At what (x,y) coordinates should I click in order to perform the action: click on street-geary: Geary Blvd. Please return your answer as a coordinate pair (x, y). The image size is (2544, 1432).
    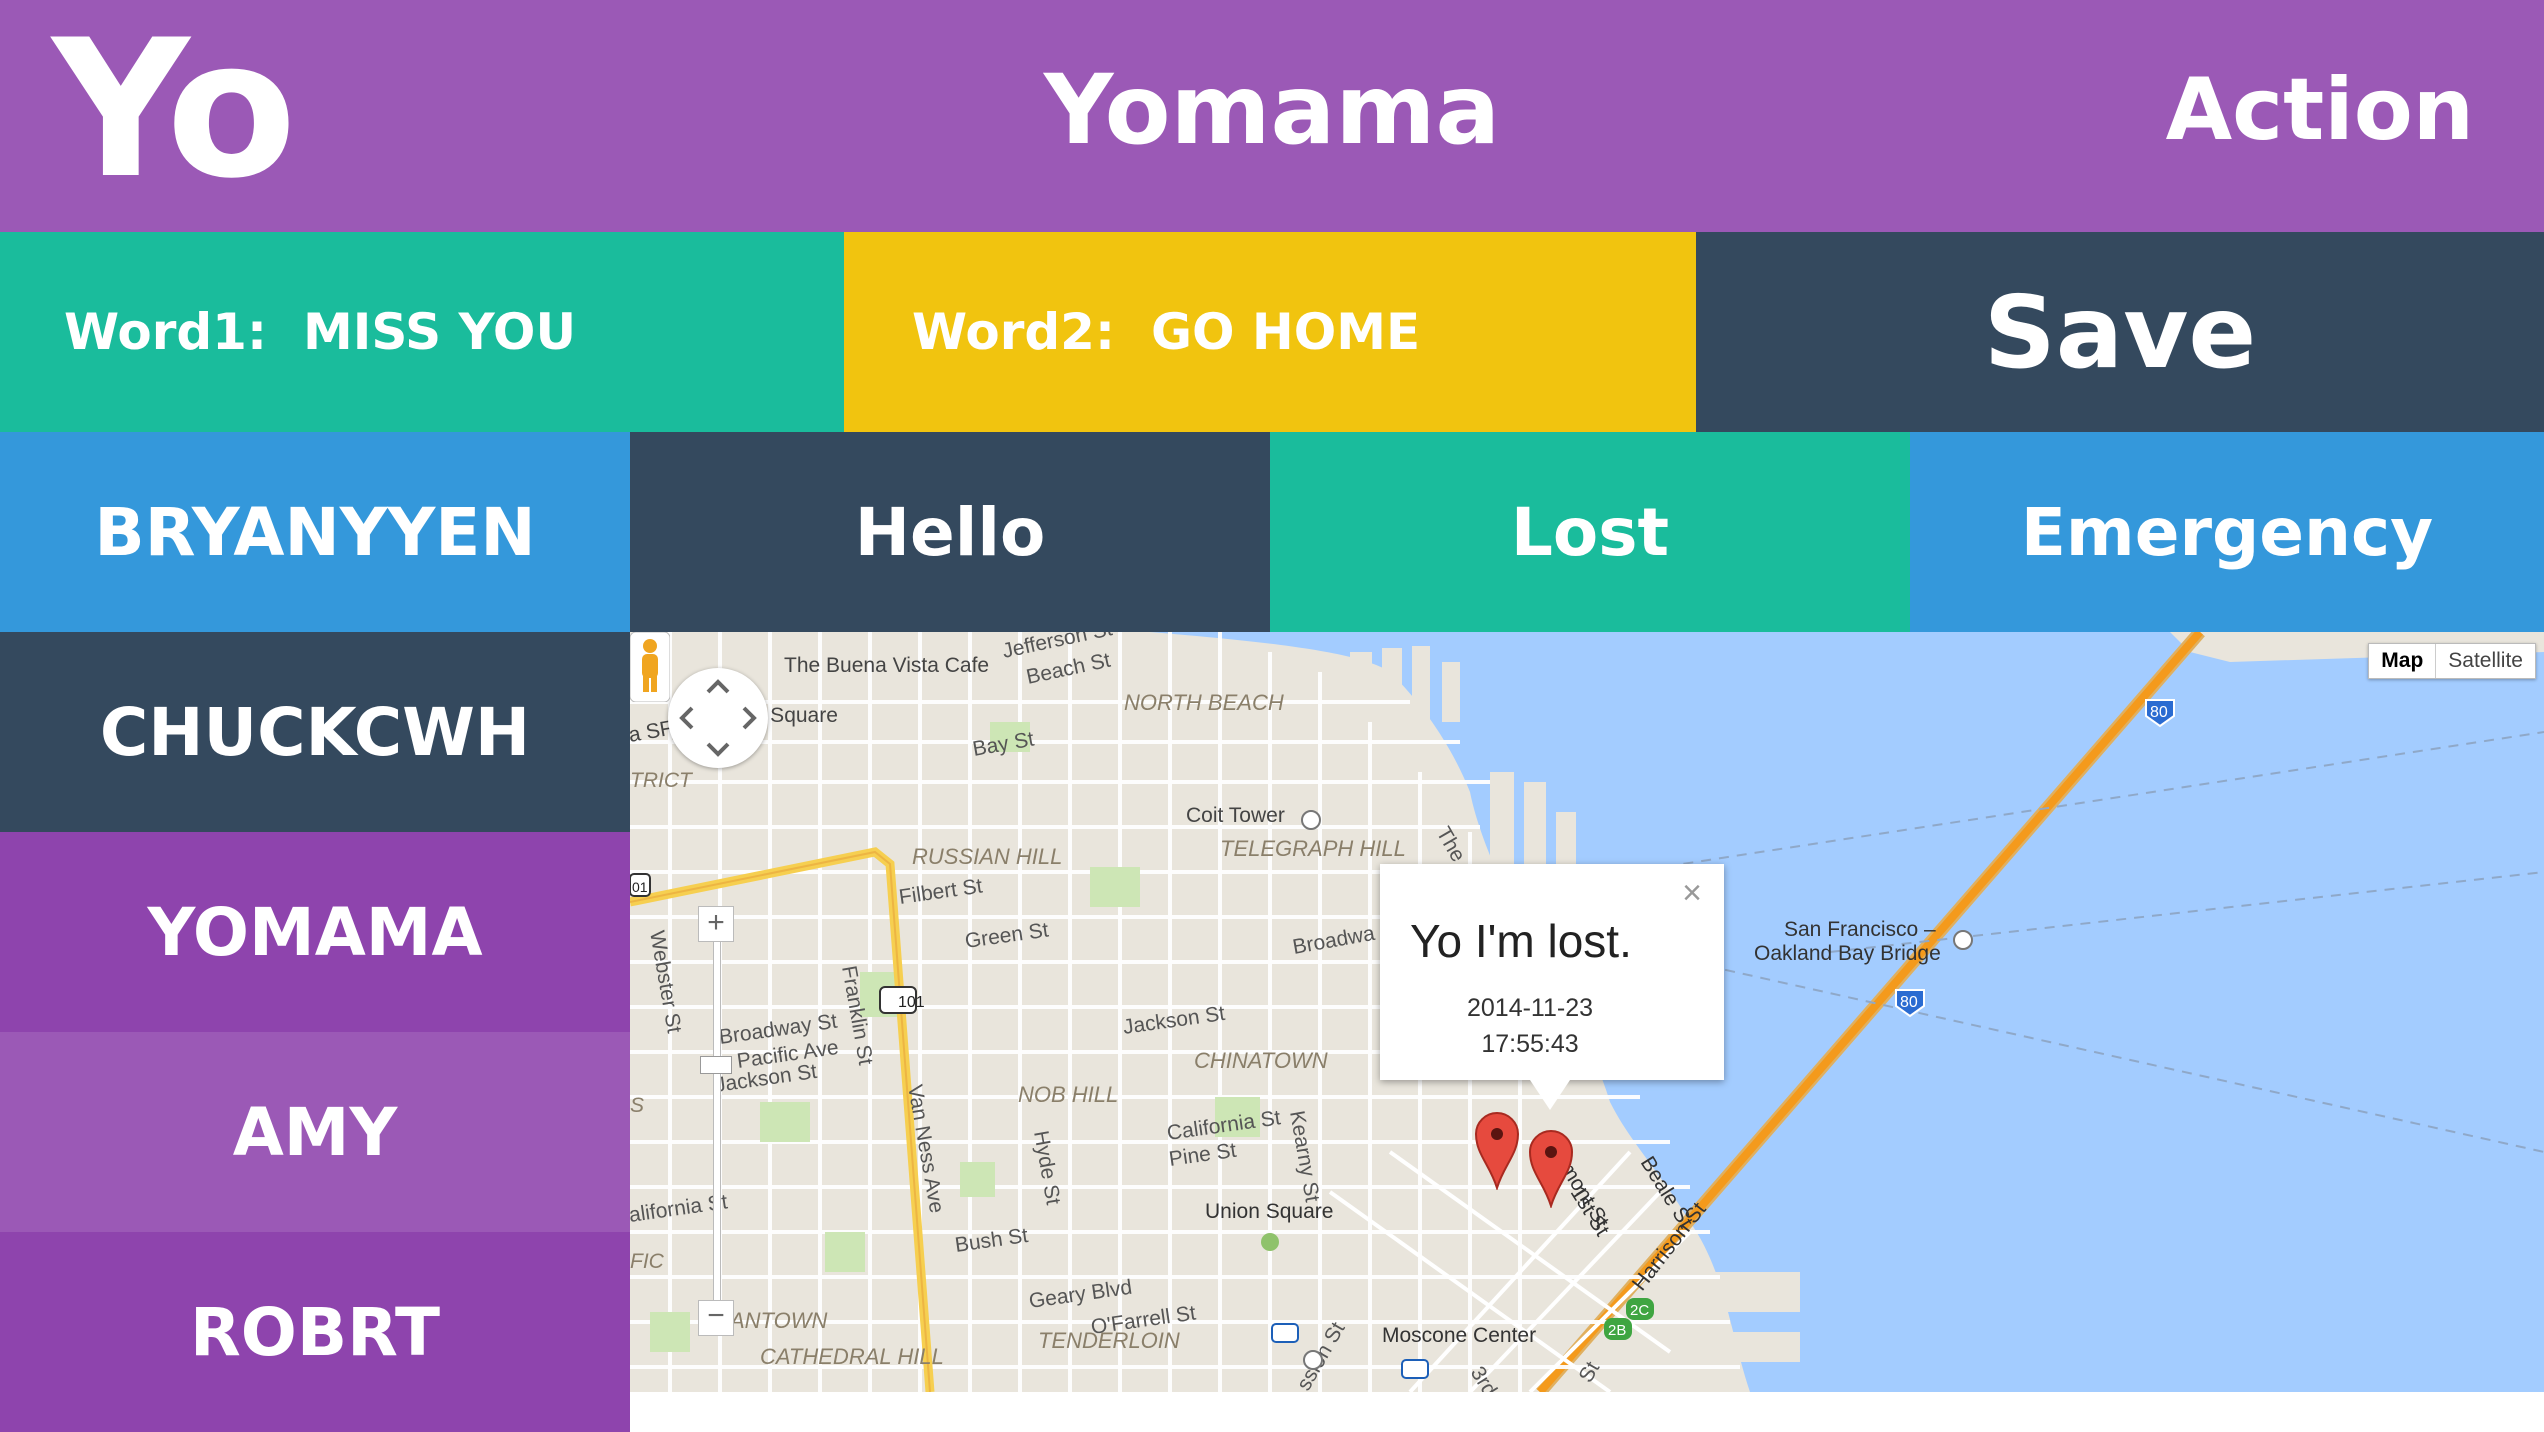
    Looking at the image, I should click on (1080, 1294).